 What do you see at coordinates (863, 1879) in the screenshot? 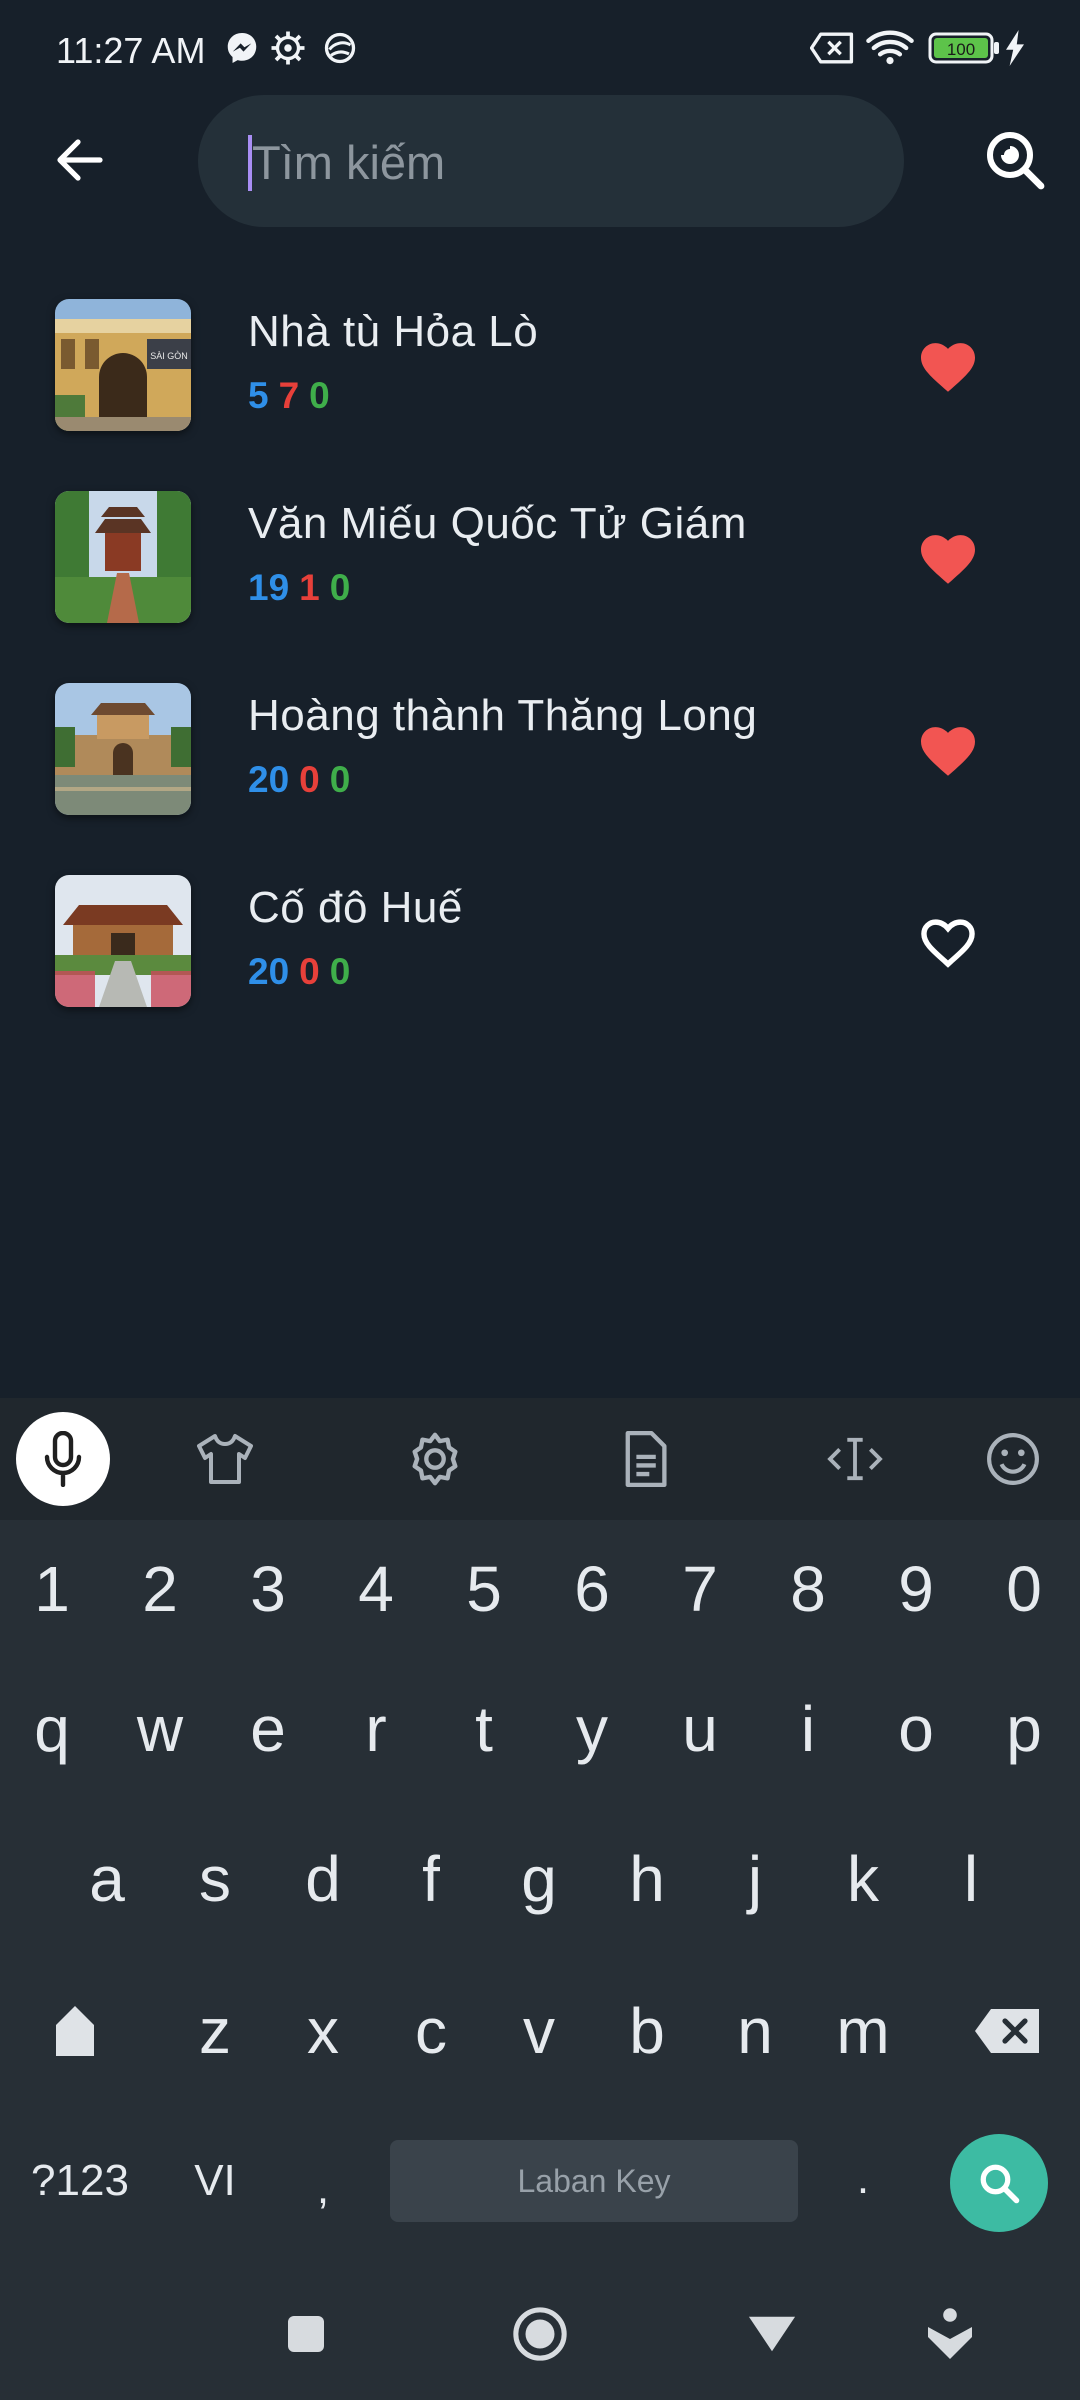
I see `key-k: k` at bounding box center [863, 1879].